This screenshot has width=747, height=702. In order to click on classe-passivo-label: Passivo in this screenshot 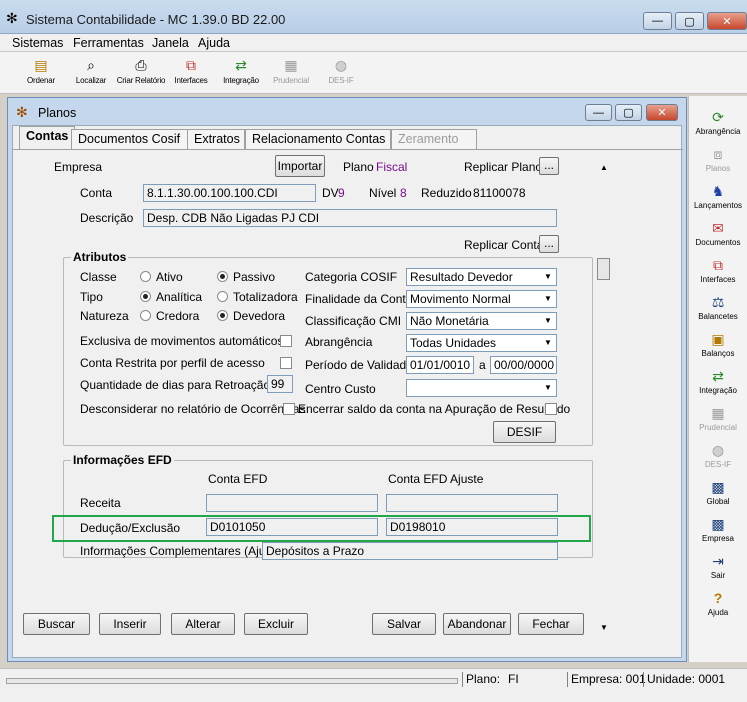, I will do `click(254, 277)`.